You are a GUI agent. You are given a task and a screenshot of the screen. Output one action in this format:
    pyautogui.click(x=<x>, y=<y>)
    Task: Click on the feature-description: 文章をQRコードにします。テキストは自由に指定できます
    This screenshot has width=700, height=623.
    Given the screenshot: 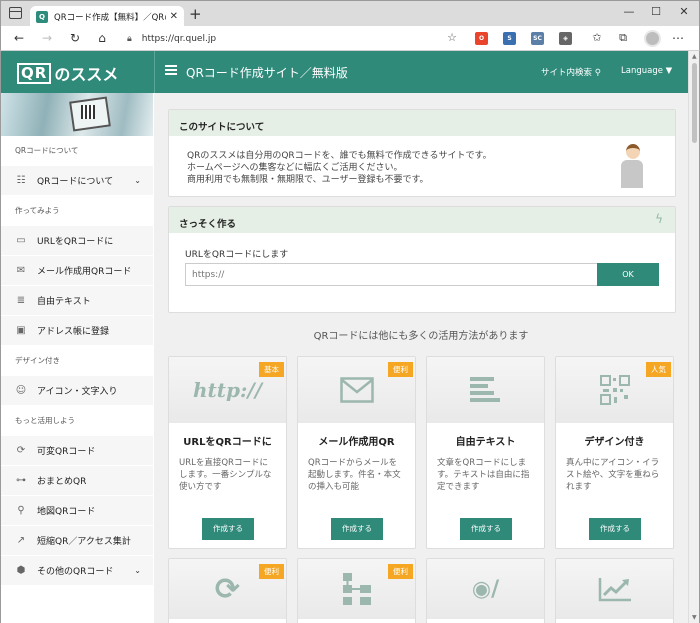 What is the action you would take?
    pyautogui.click(x=483, y=475)
    